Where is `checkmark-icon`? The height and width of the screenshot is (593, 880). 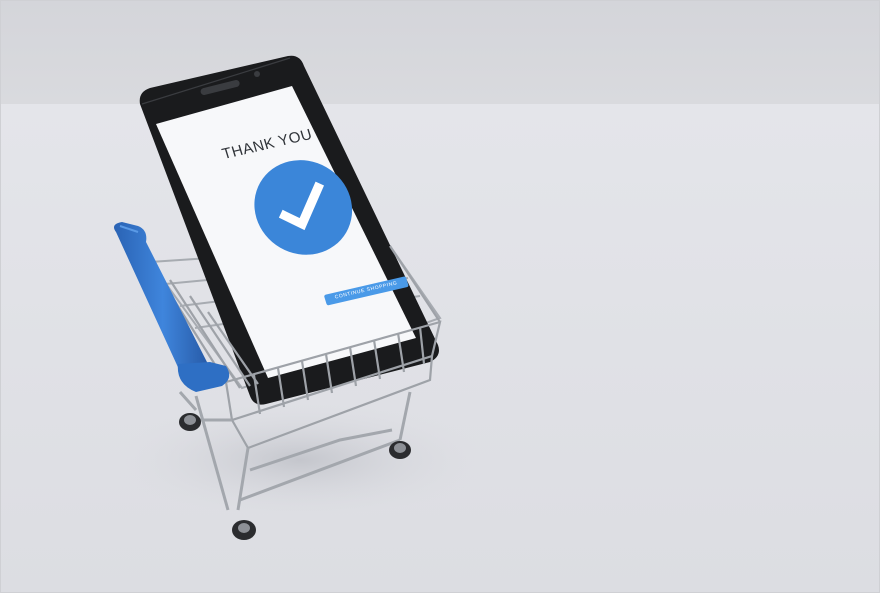
checkmark-icon is located at coordinates (301, 206).